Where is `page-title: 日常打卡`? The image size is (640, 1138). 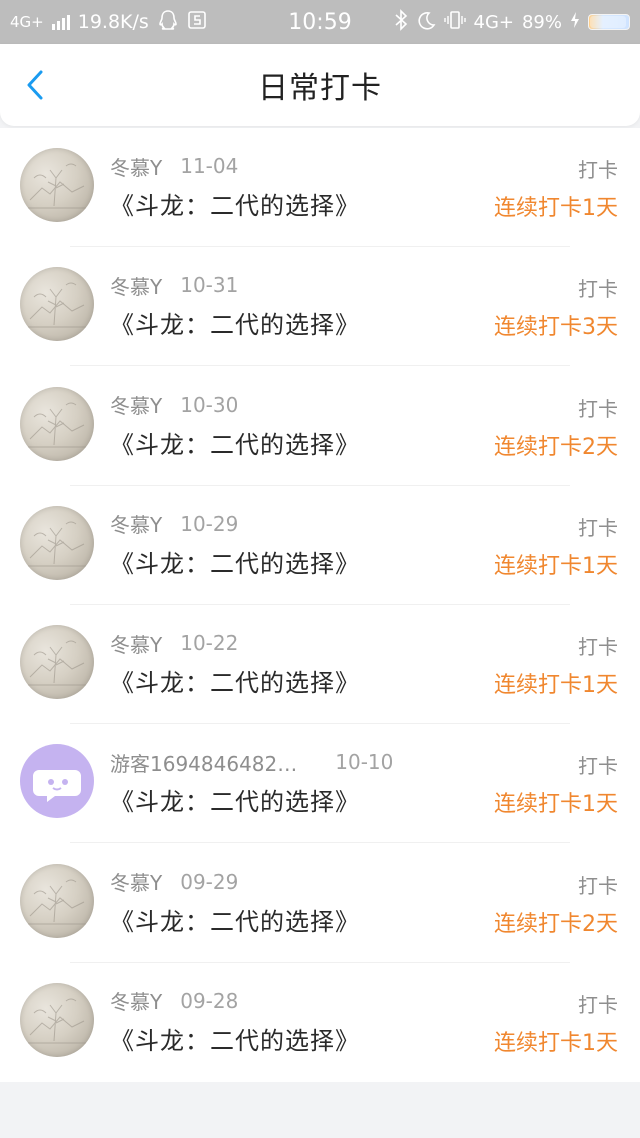
page-title: 日常打卡 is located at coordinates (320, 88).